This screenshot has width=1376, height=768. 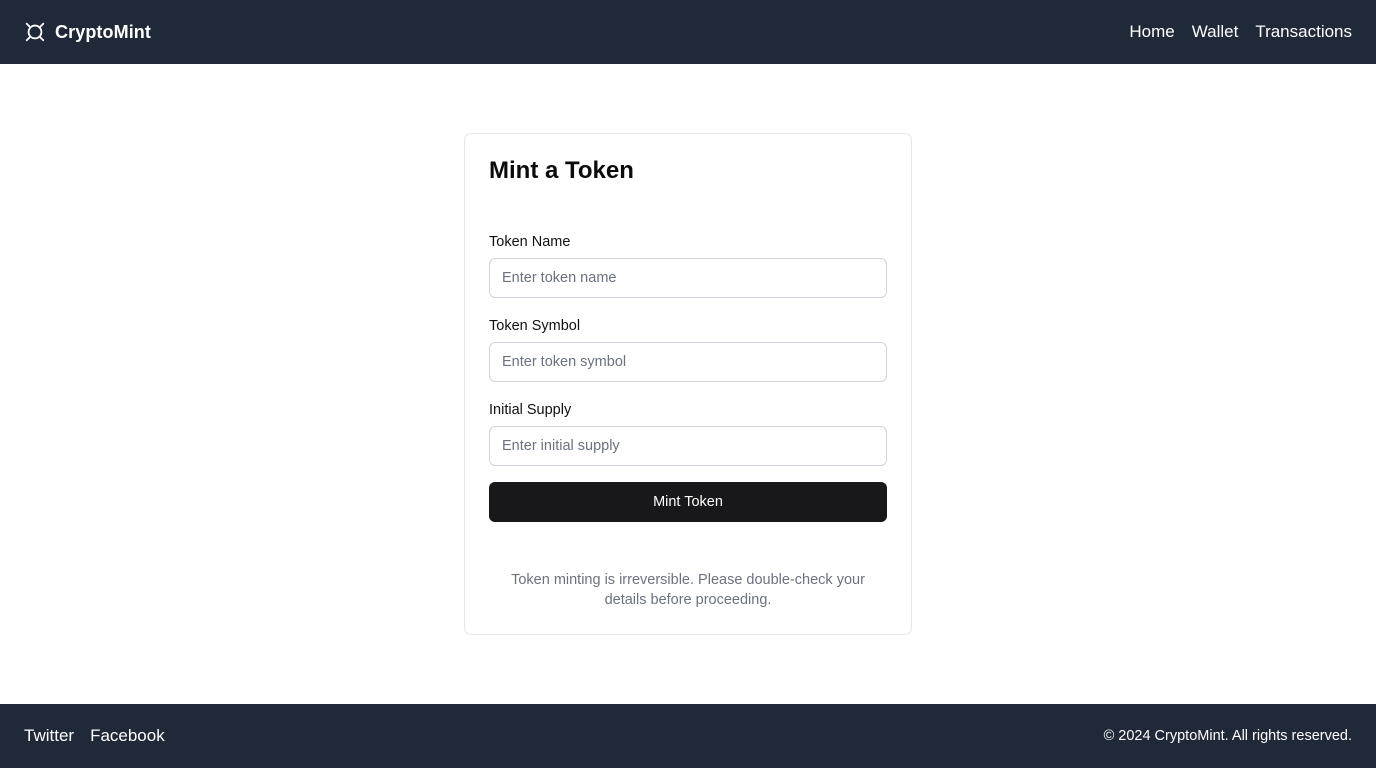 What do you see at coordinates (1303, 32) in the screenshot?
I see `nav-link-transactions: Transactions` at bounding box center [1303, 32].